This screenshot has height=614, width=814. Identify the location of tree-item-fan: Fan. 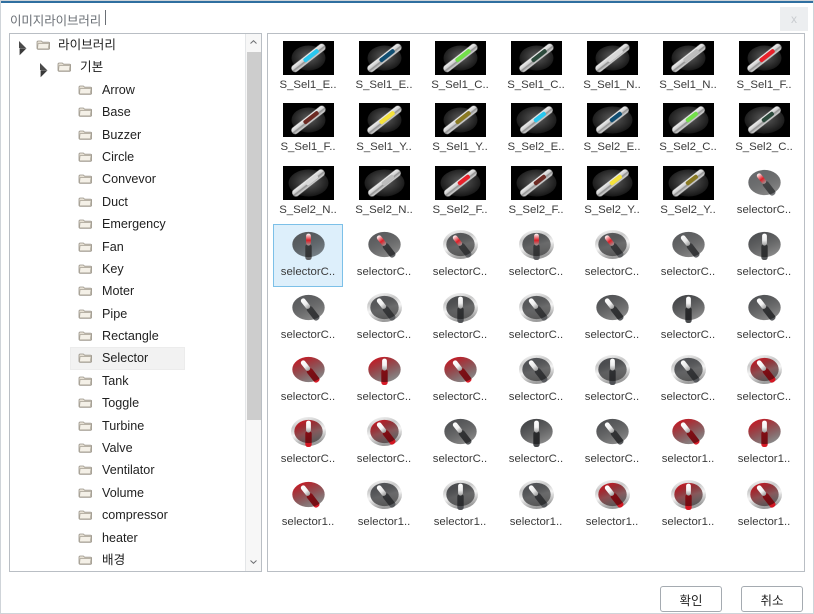
(127, 247).